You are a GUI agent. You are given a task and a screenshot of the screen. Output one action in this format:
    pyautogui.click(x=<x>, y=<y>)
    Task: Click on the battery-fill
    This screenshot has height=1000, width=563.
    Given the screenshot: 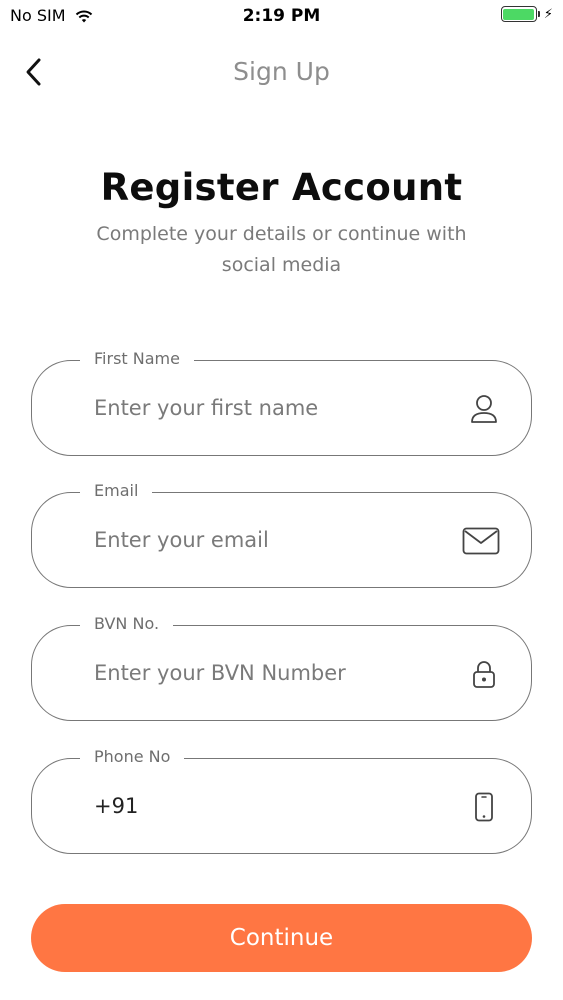 What is the action you would take?
    pyautogui.click(x=519, y=14)
    